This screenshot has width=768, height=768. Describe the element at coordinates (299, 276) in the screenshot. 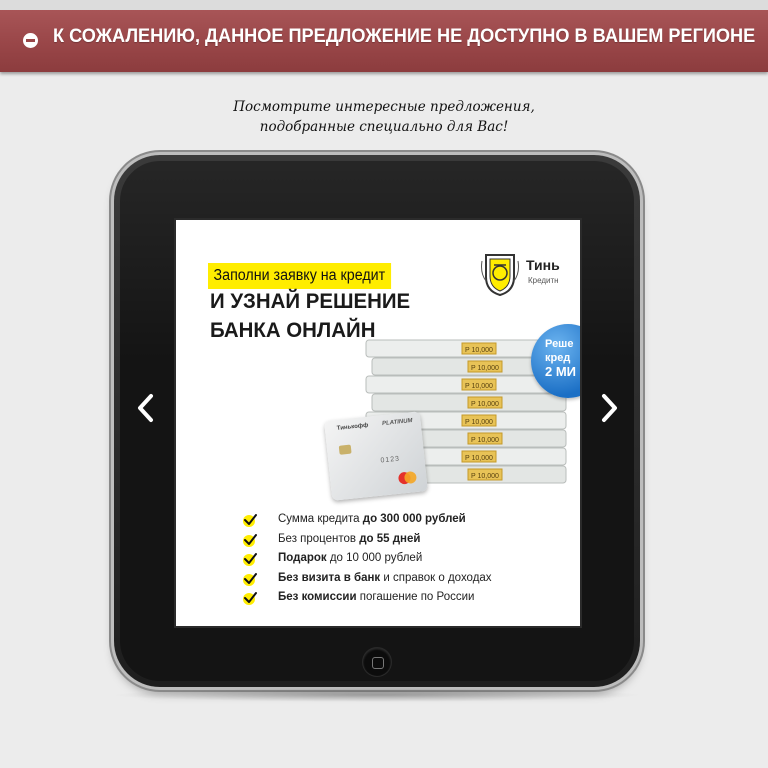

I see `ad-tag-label: Заполни заявку на кредит` at that location.